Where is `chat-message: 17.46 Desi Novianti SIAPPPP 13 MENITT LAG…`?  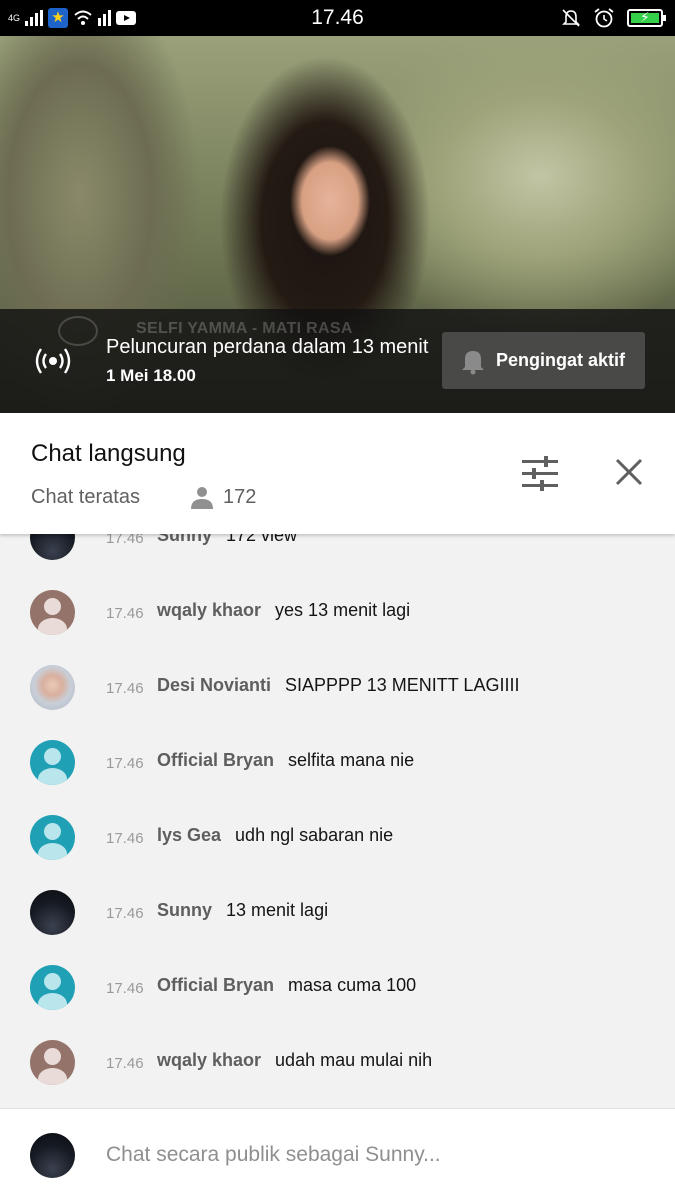 chat-message: 17.46 Desi Novianti SIAPPPP 13 MENITT LAG… is located at coordinates (337, 687).